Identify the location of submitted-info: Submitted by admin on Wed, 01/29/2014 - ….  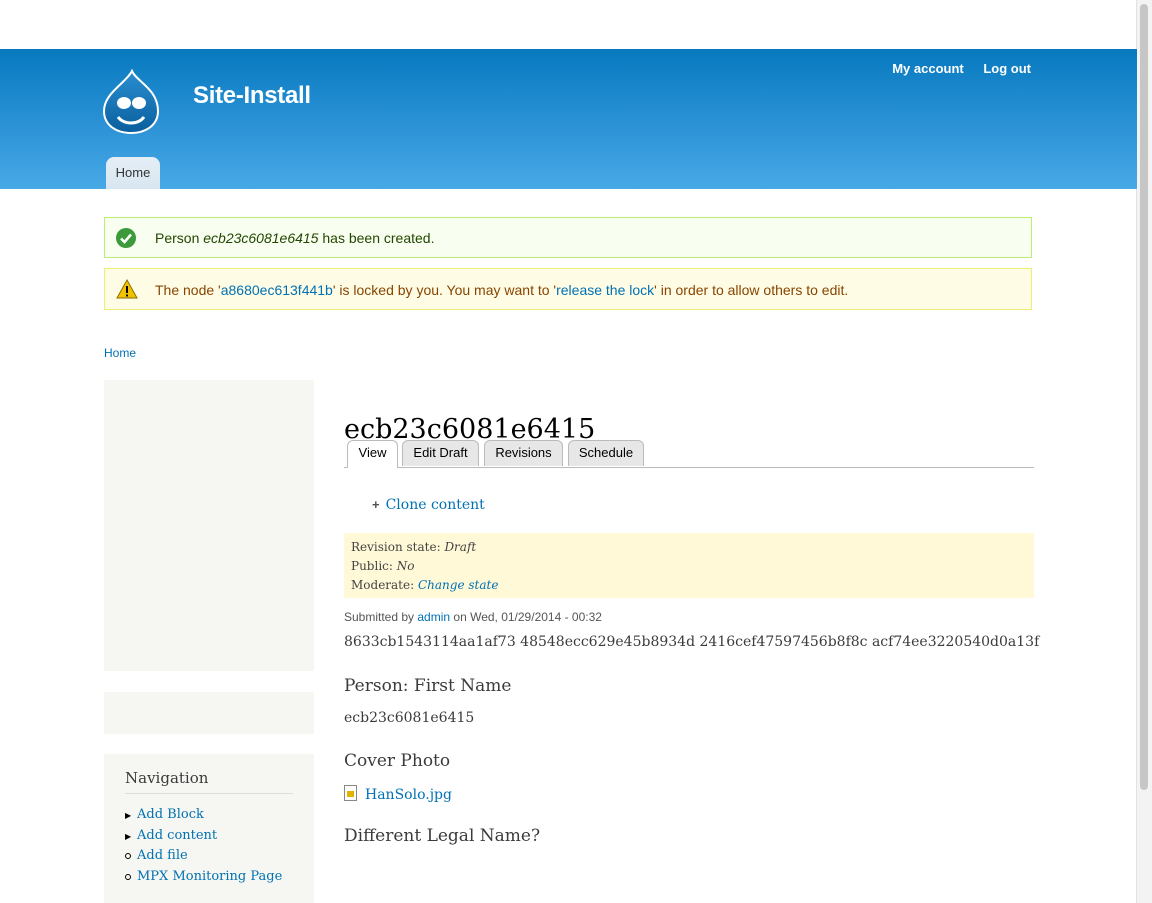
(473, 617).